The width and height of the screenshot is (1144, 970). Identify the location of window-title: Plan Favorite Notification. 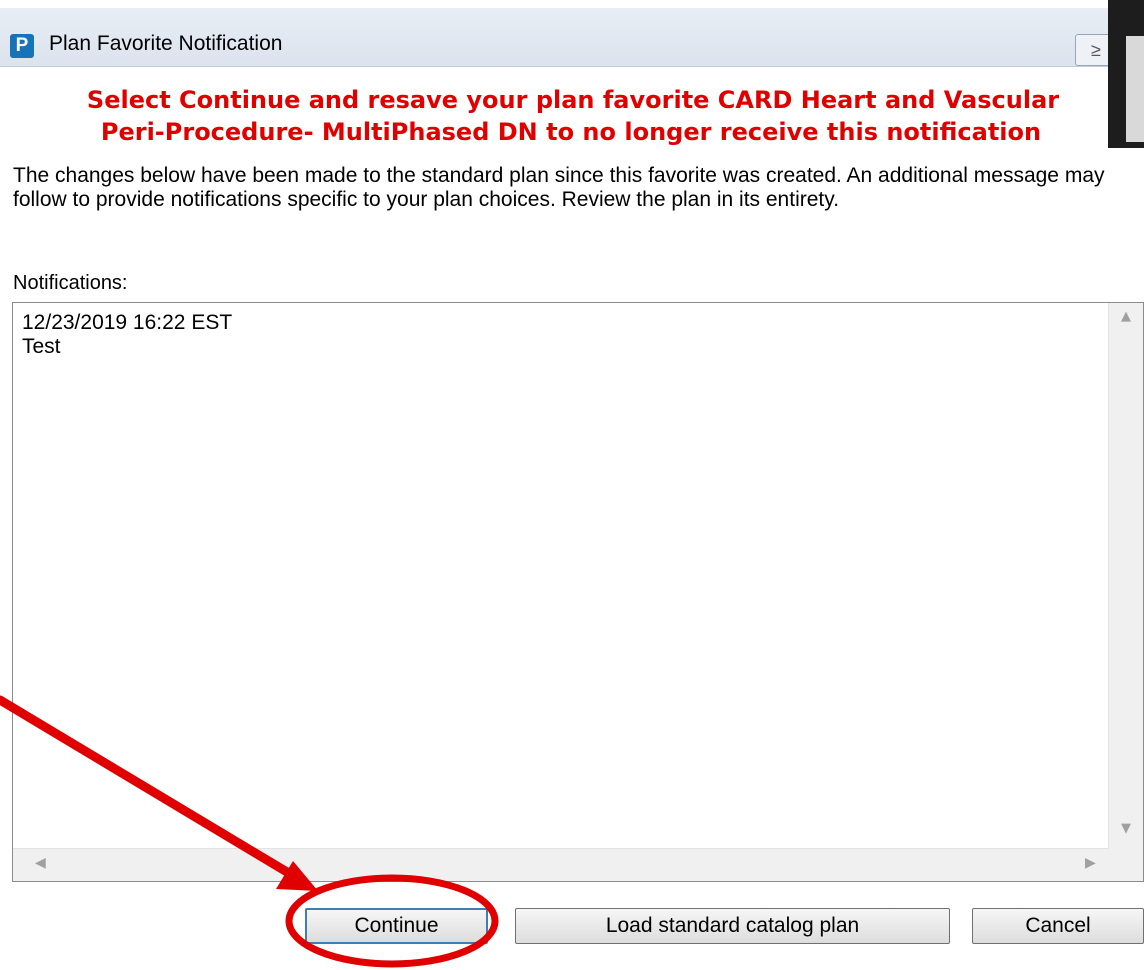
(166, 43).